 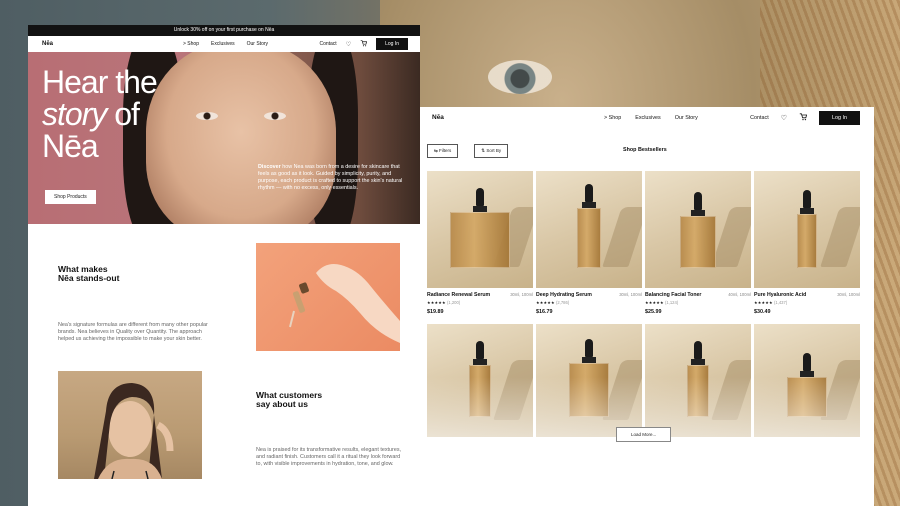 I want to click on filters-label: Filters, so click(x=445, y=150).